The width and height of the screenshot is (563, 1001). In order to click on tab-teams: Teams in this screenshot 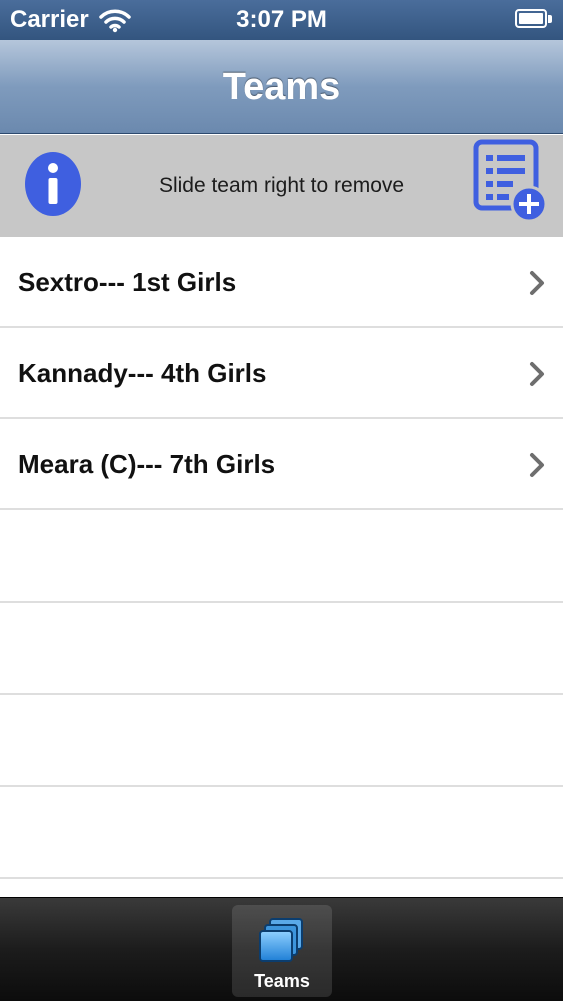, I will do `click(282, 951)`.